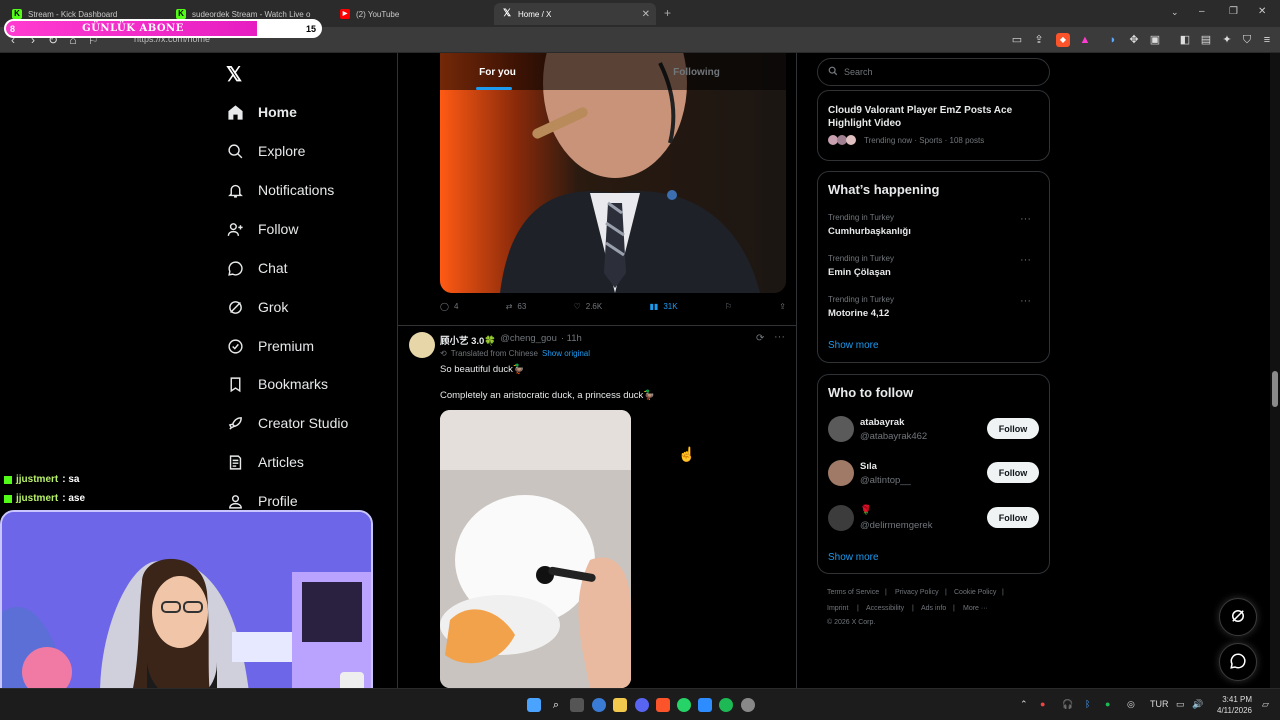 The width and height of the screenshot is (1280, 720). What do you see at coordinates (1024, 704) in the screenshot?
I see `chevron-up-icon: ⌃` at bounding box center [1024, 704].